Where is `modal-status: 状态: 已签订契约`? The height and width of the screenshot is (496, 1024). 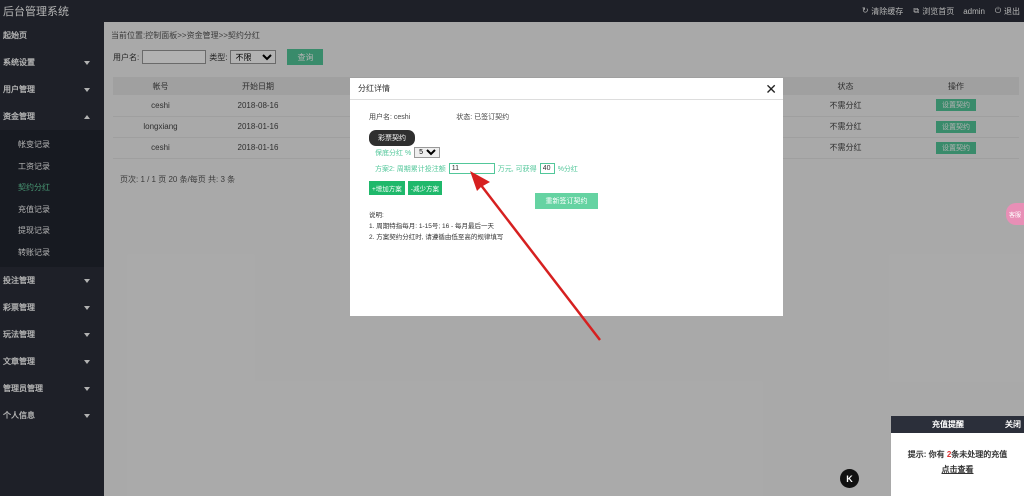
modal-status: 状态: 已签订契约 is located at coordinates (483, 117).